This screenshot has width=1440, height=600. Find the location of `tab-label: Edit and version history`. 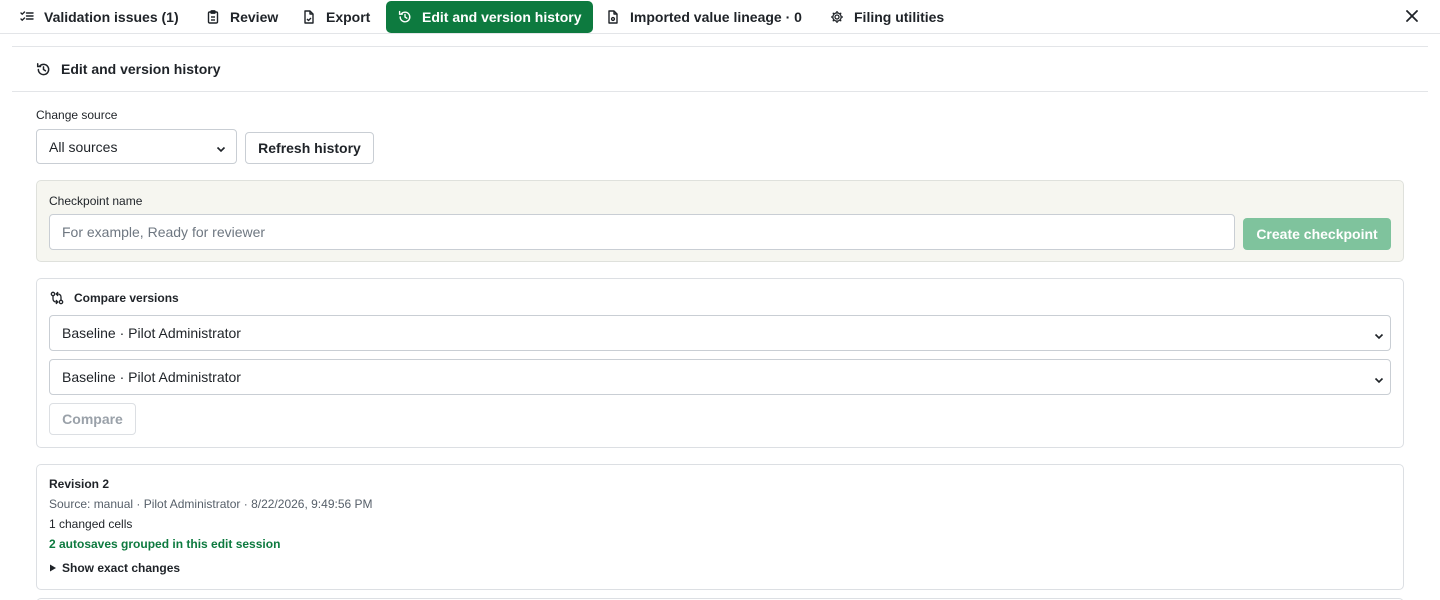

tab-label: Edit and version history is located at coordinates (502, 17).